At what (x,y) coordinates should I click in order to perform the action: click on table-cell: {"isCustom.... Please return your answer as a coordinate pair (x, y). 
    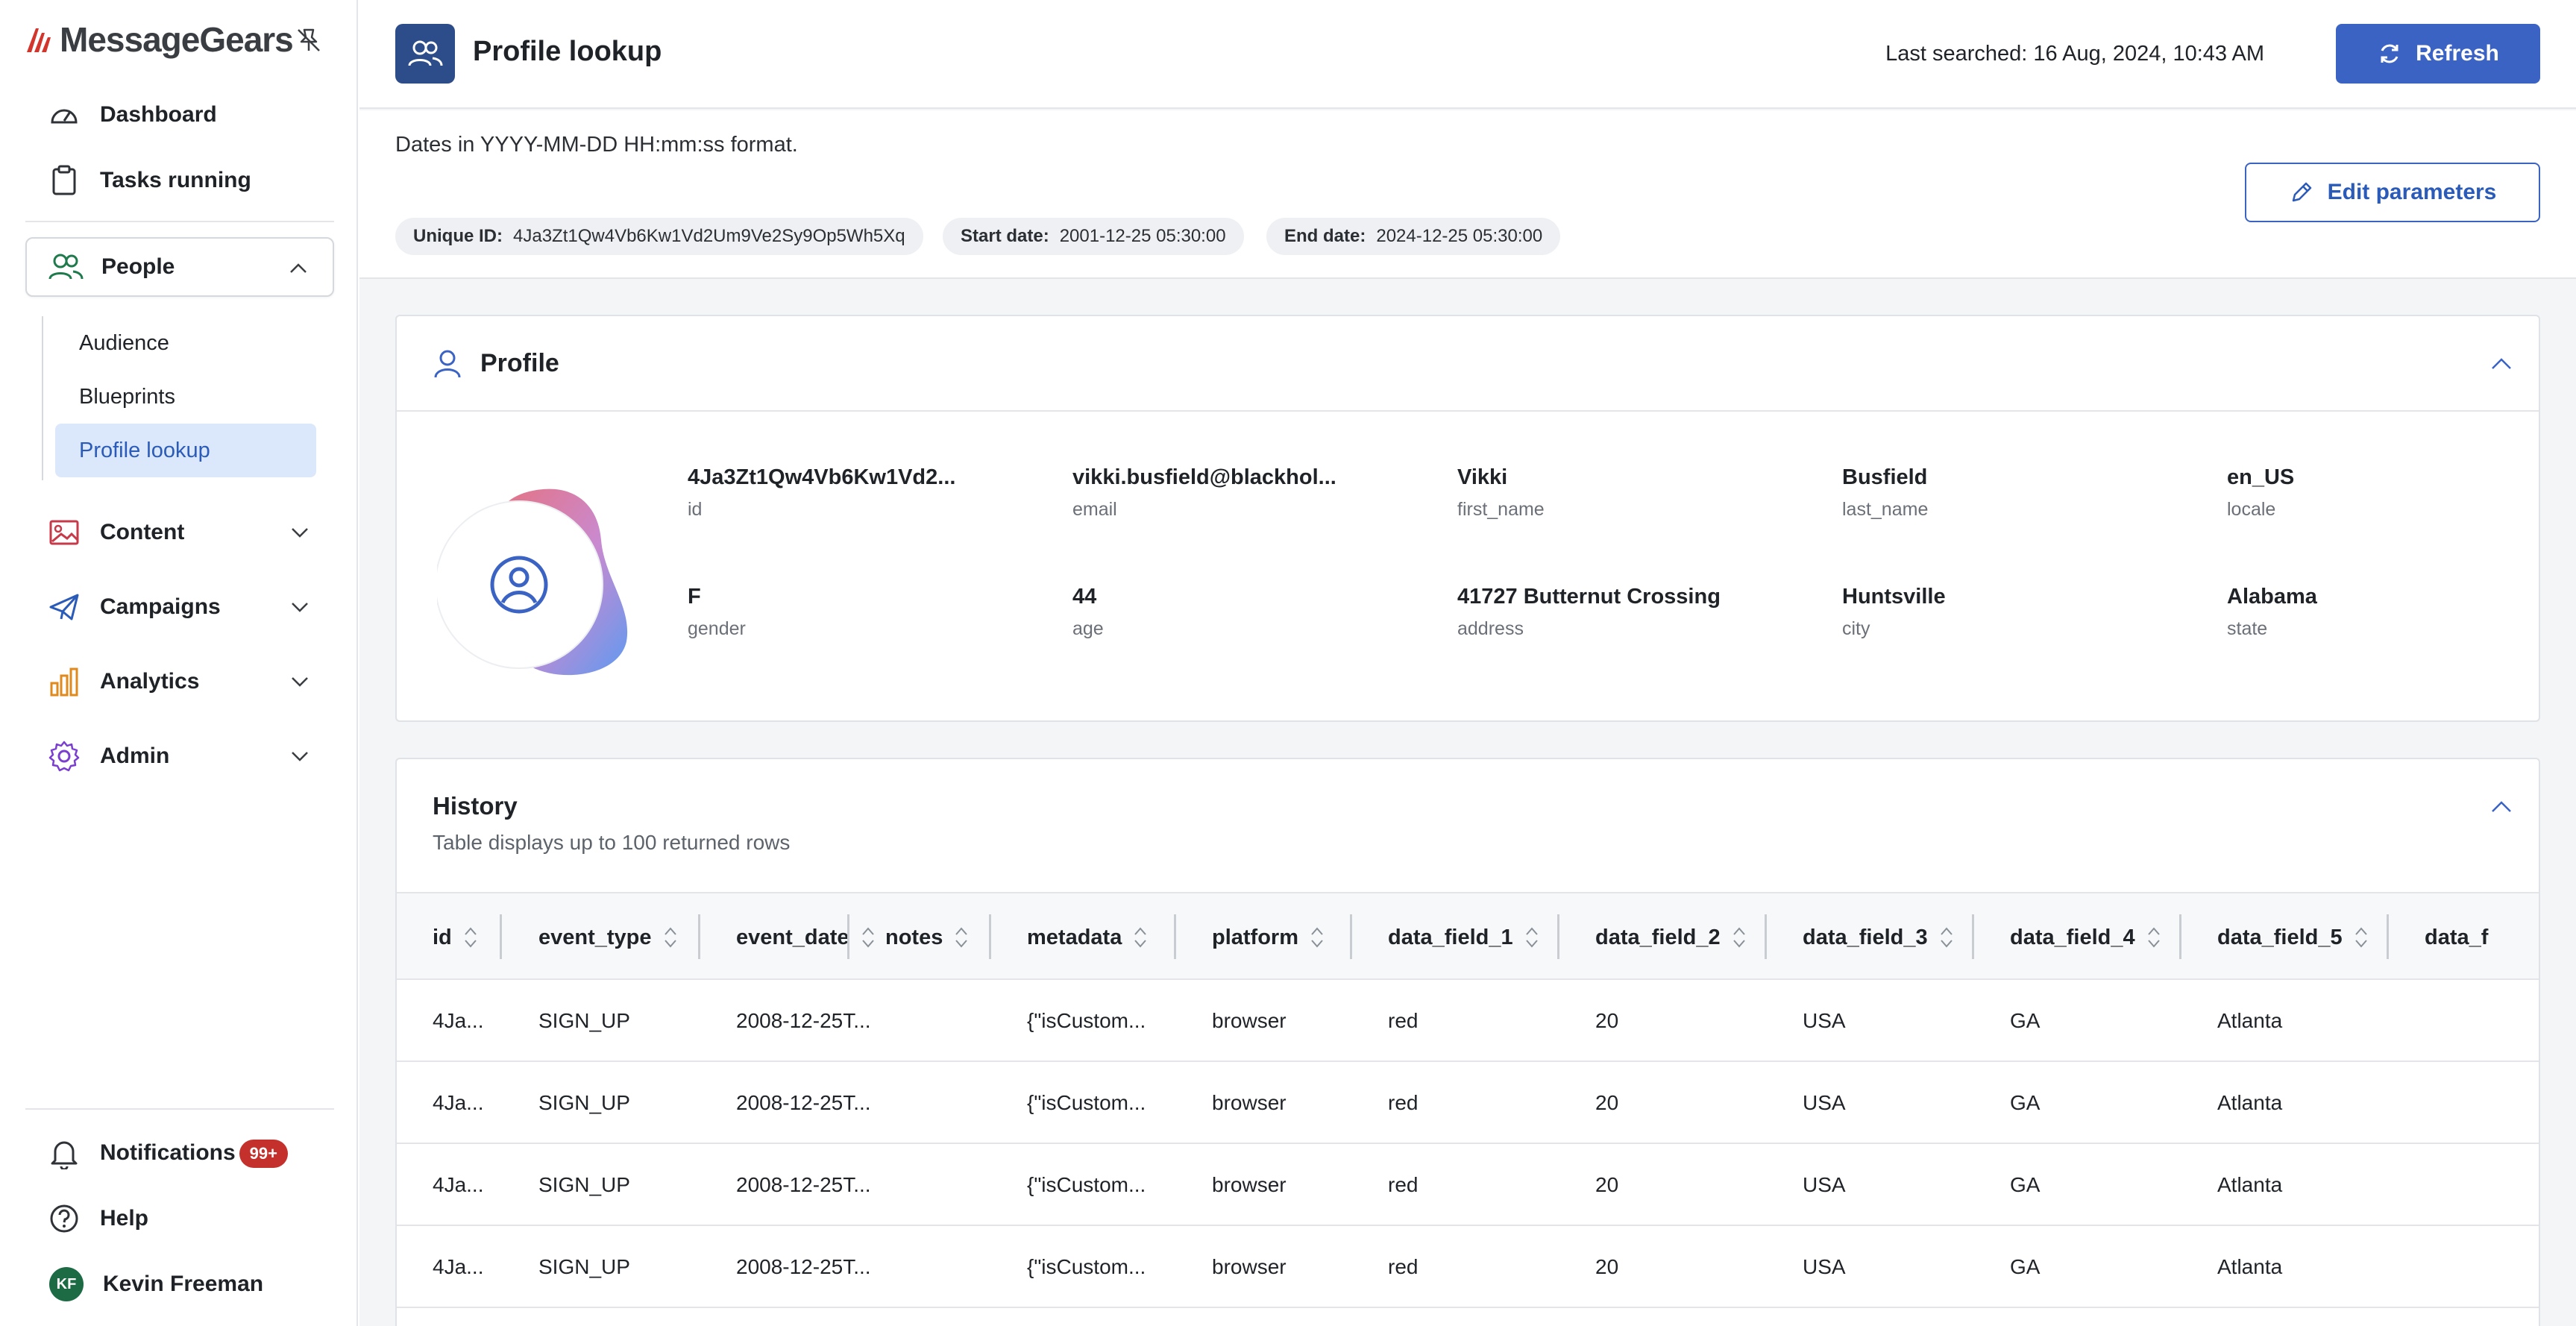
    Looking at the image, I should click on (1087, 1020).